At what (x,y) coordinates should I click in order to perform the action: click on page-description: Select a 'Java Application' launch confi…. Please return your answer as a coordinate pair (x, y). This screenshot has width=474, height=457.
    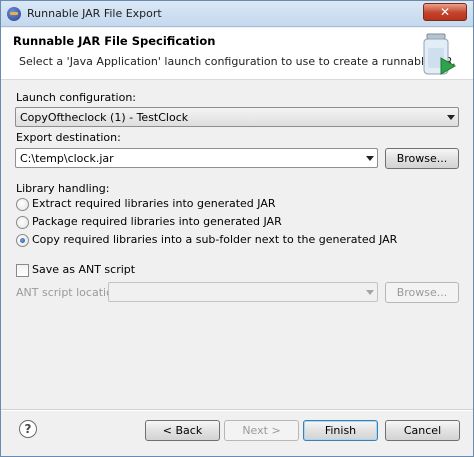
    Looking at the image, I should click on (237, 61).